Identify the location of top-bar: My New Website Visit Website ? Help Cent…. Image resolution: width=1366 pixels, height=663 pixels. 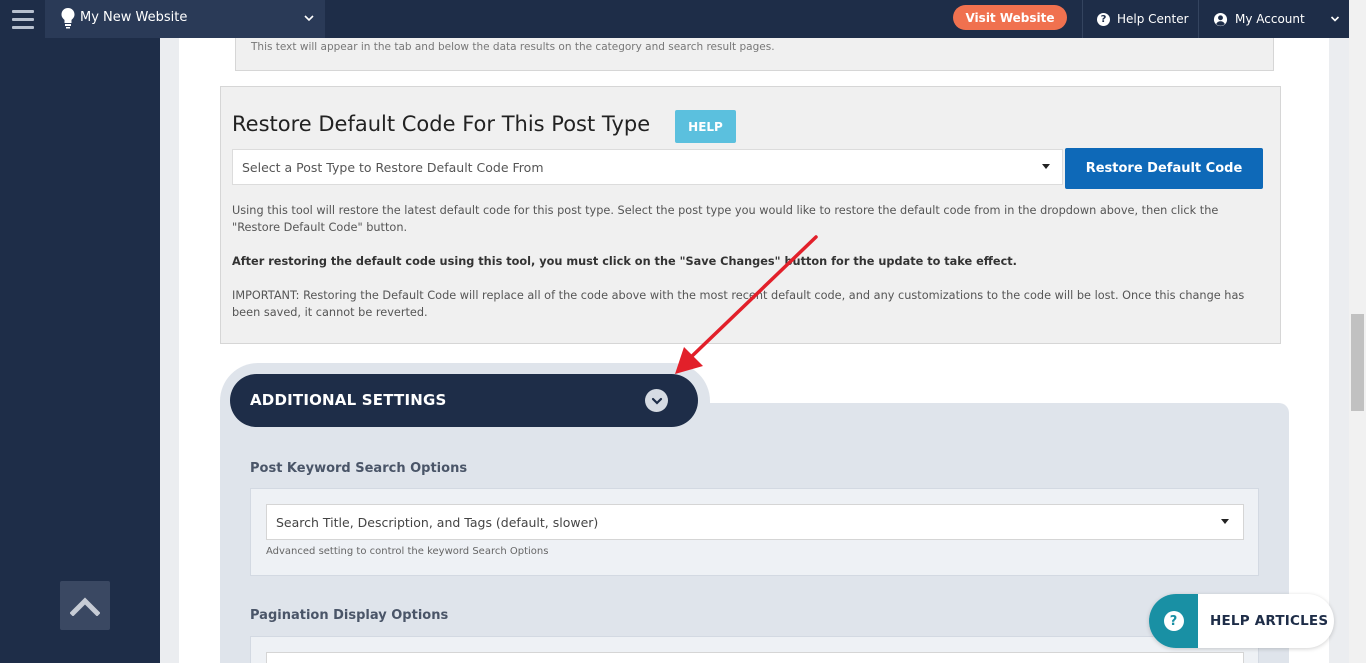
(674, 19).